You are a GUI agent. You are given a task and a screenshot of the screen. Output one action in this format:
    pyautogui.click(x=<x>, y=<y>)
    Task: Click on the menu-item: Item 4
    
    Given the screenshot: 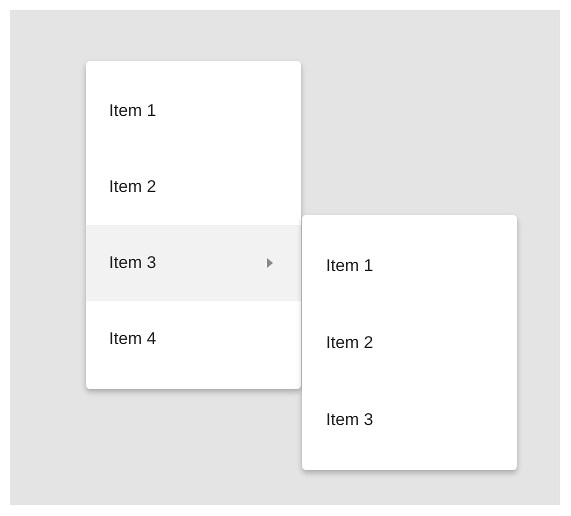 What is the action you would take?
    pyautogui.click(x=193, y=339)
    